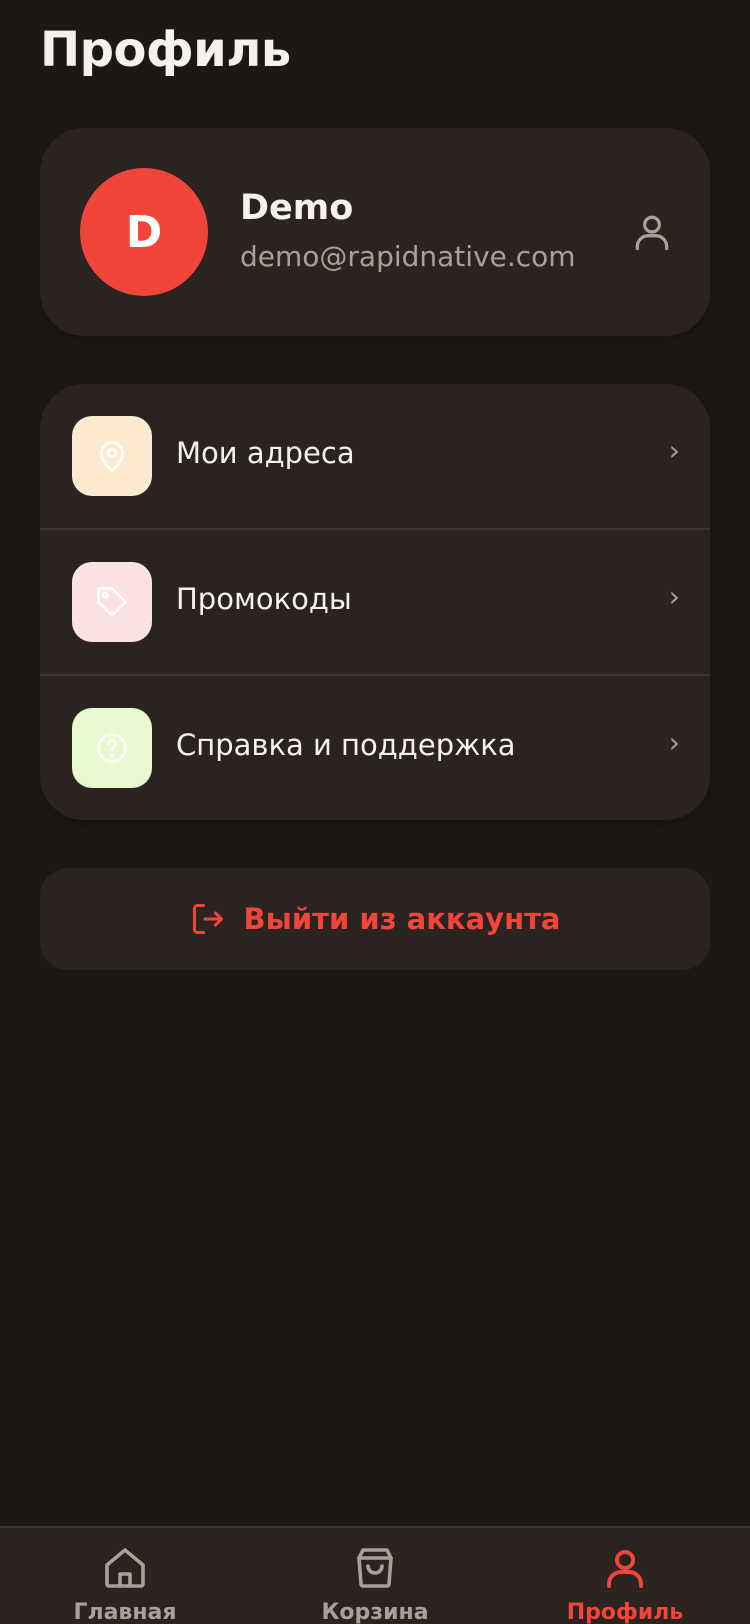 This screenshot has height=1624, width=750. I want to click on help-icon, so click(112, 748).